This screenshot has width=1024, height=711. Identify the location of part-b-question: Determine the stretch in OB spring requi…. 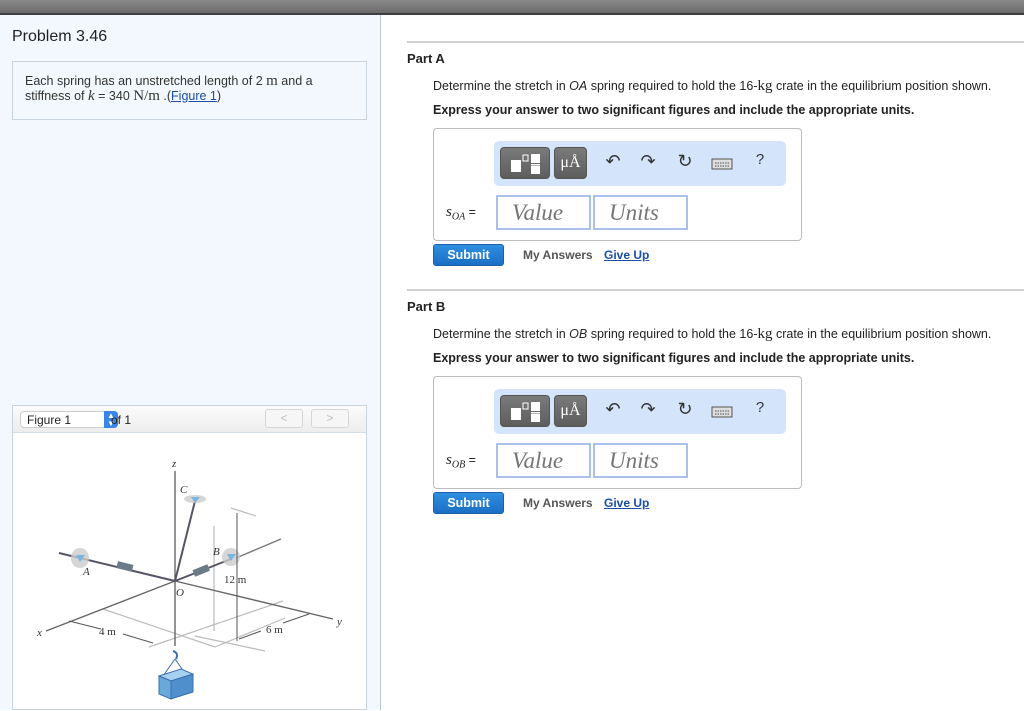
(712, 334).